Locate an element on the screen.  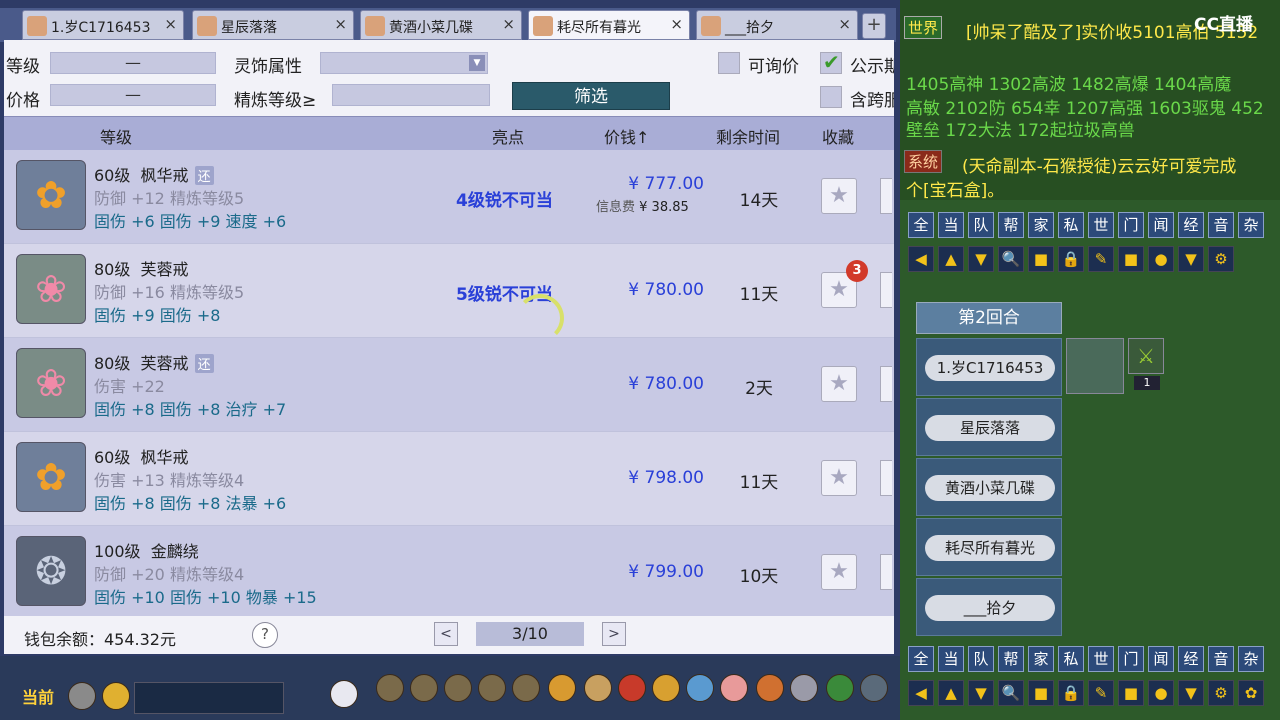
folder-icon: ■ is located at coordinates (1131, 693).